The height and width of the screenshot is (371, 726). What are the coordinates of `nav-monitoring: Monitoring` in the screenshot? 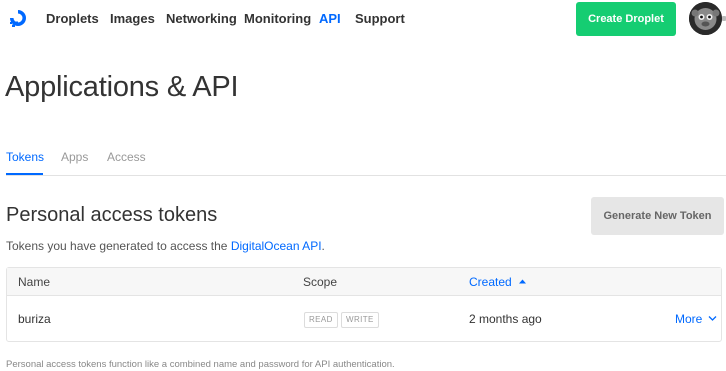 It's located at (277, 18).